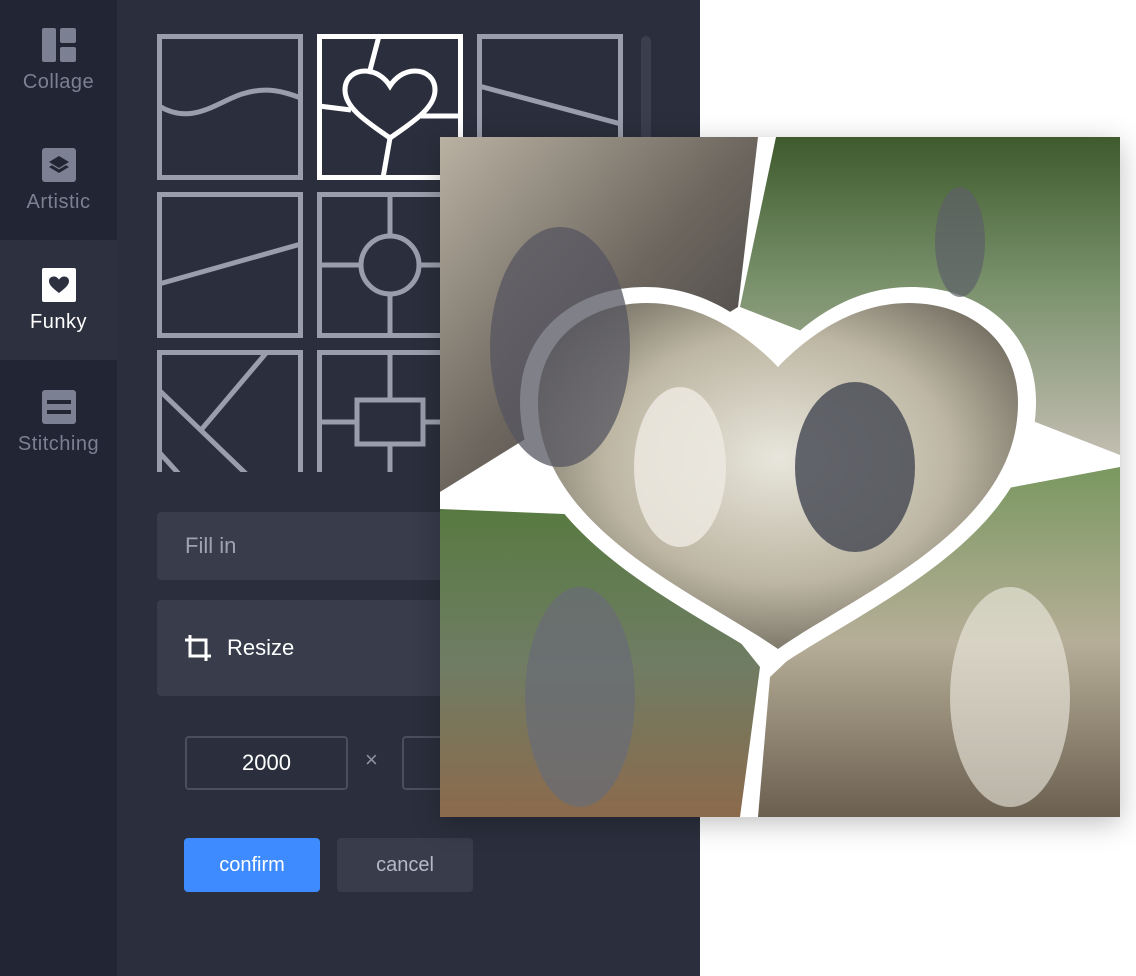  What do you see at coordinates (58, 201) in the screenshot?
I see `sidebar-item-label: Artistic` at bounding box center [58, 201].